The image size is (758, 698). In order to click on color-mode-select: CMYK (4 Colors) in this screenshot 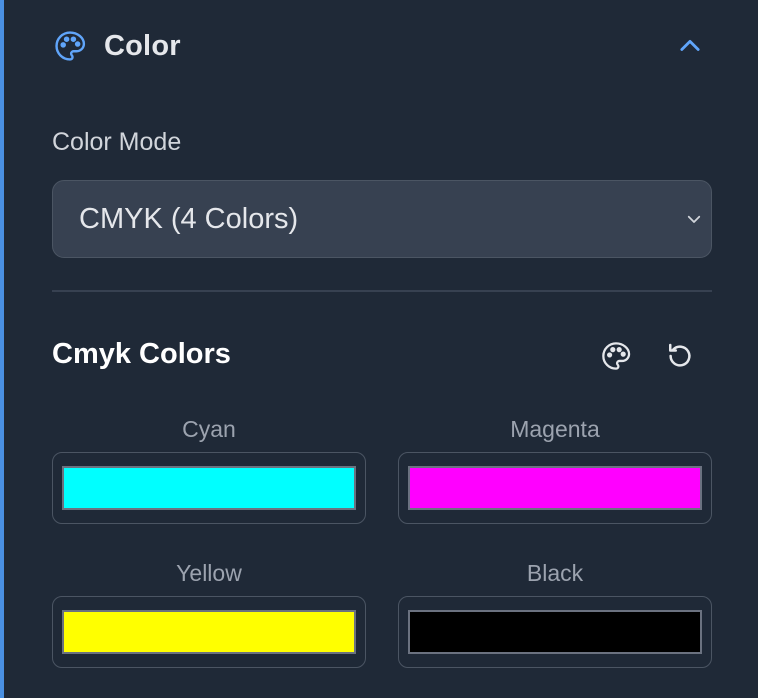, I will do `click(382, 219)`.